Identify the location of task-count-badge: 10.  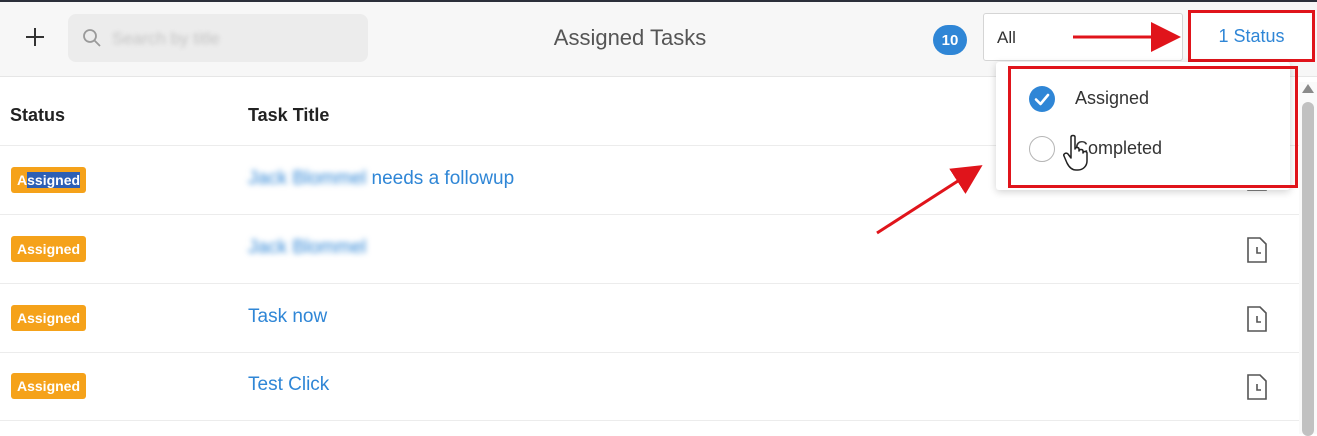
(950, 40).